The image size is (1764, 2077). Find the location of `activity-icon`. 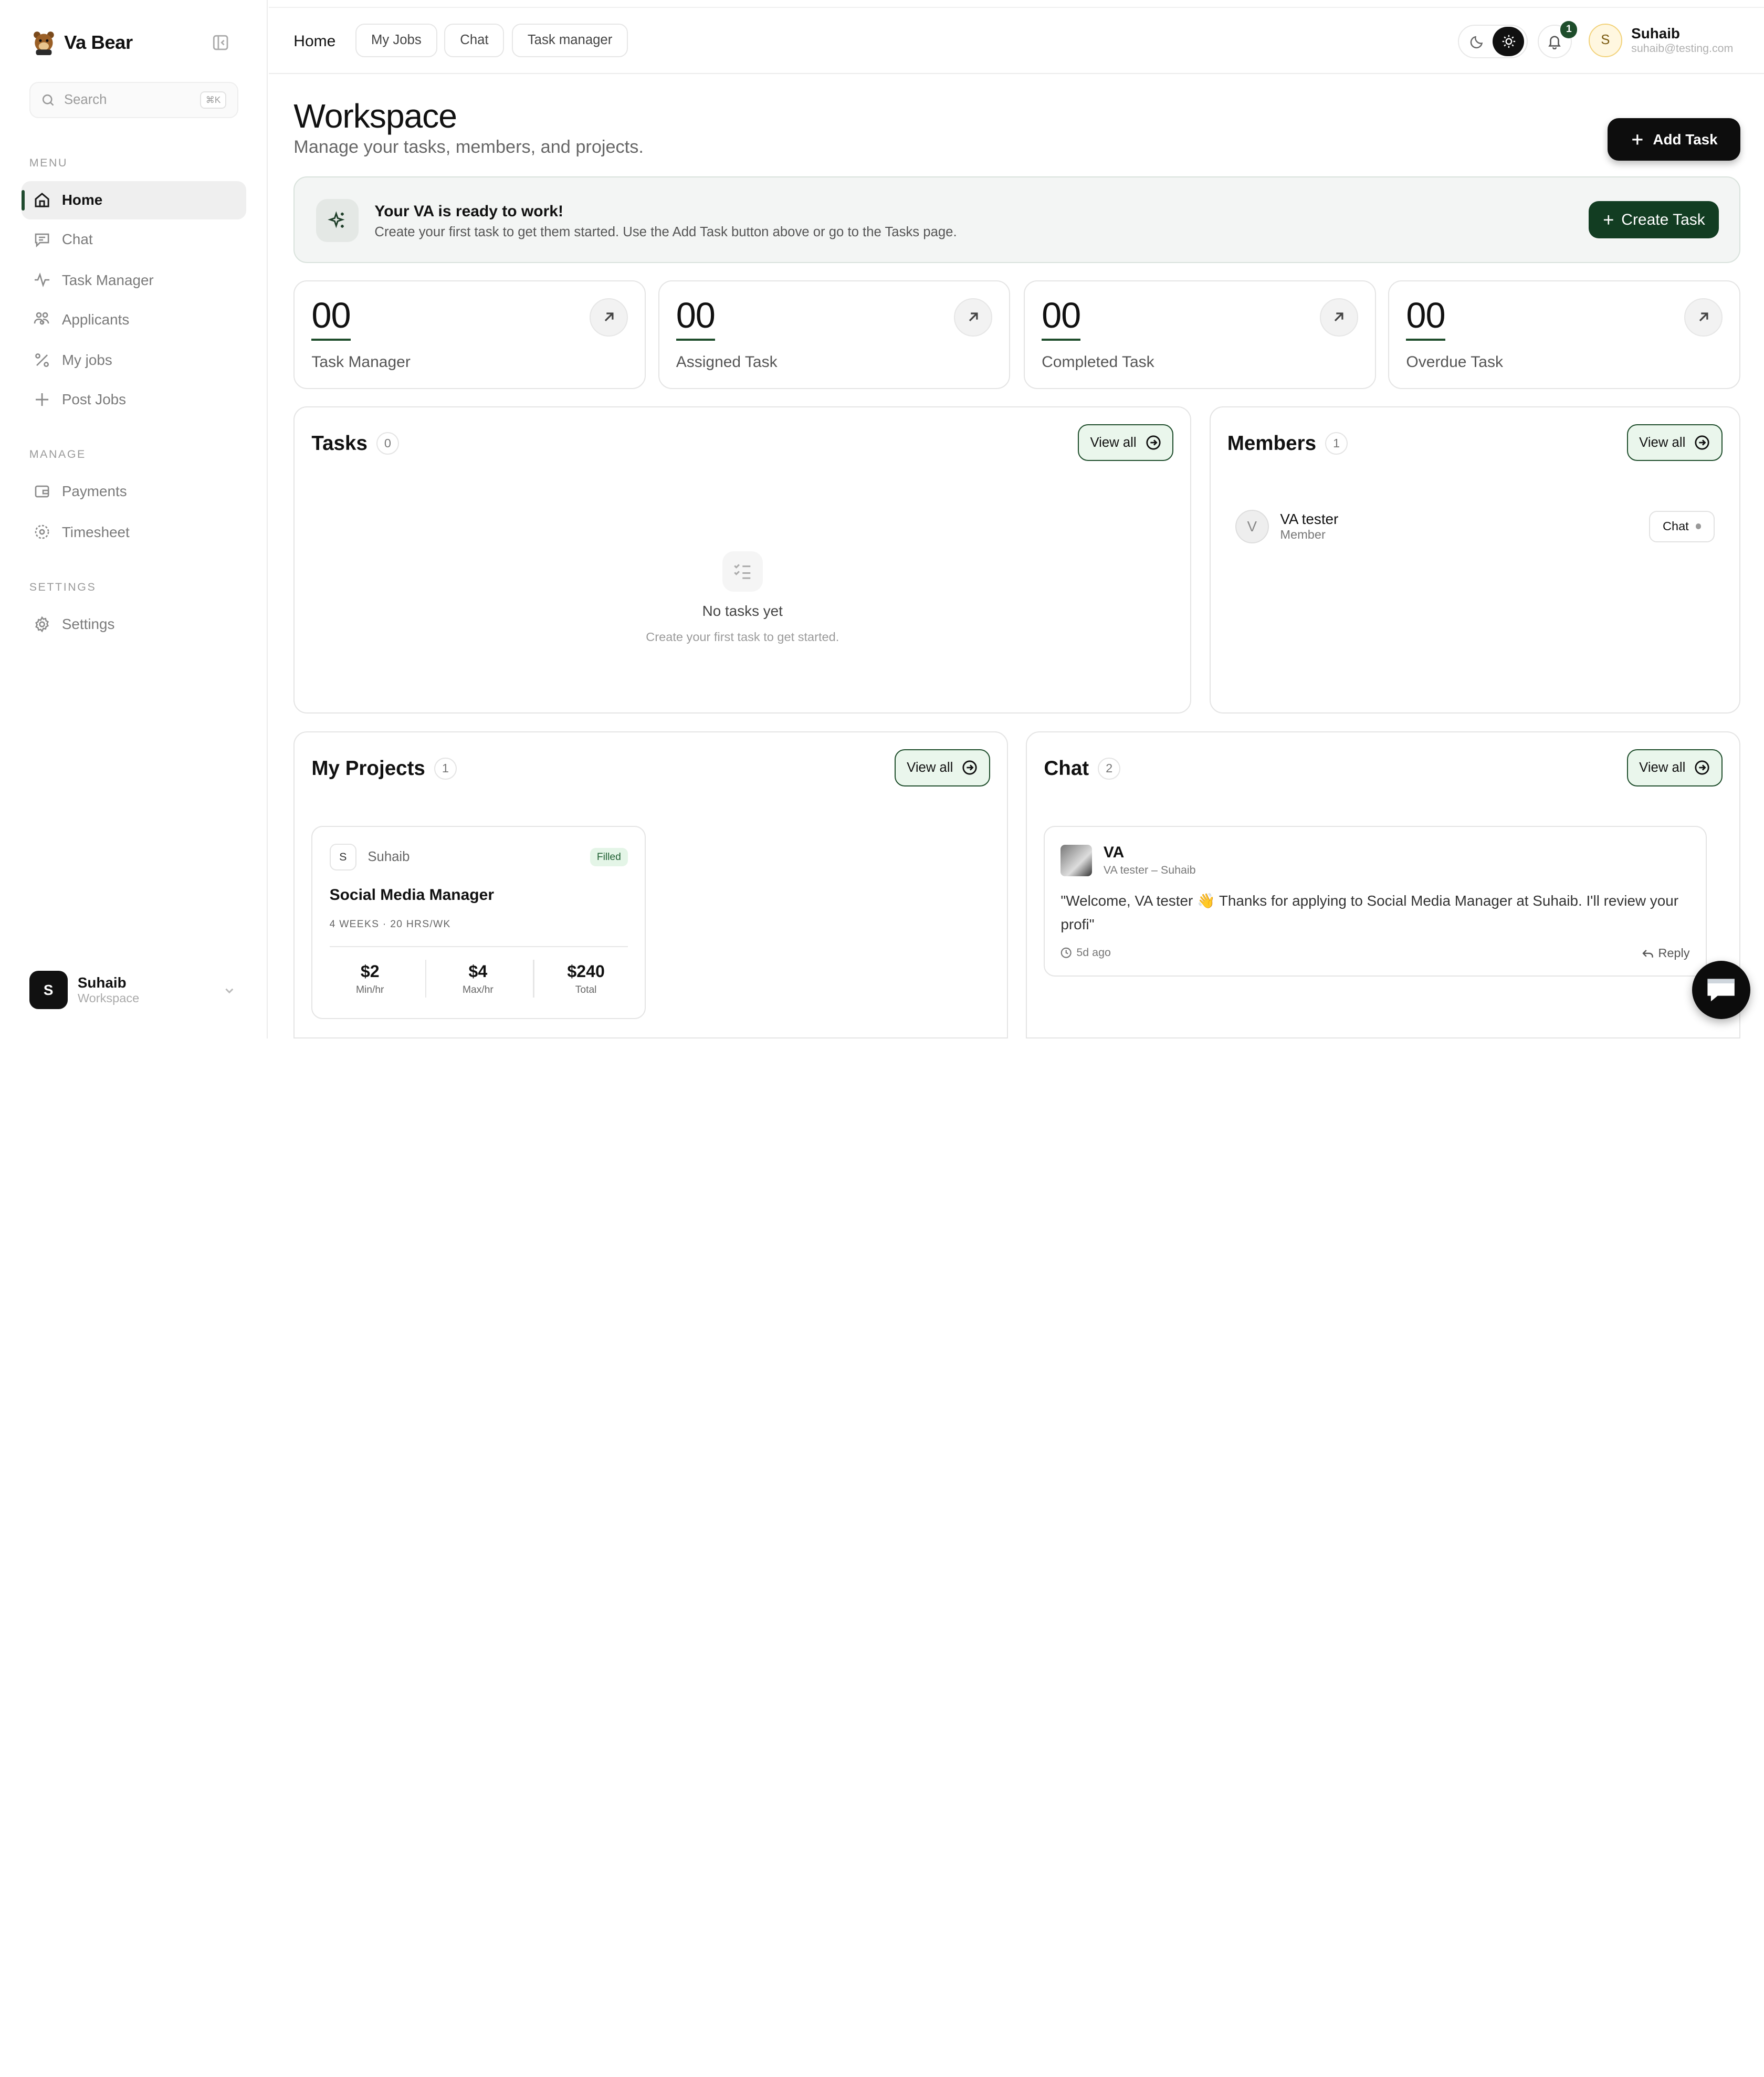

activity-icon is located at coordinates (42, 280).